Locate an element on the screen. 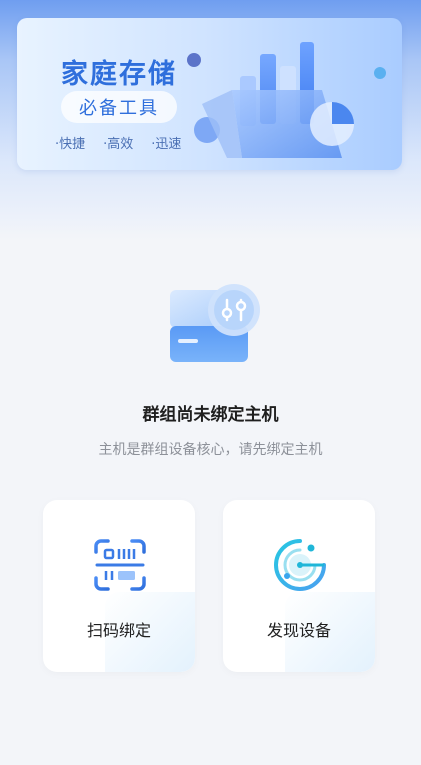 This screenshot has width=421, height=765. scan-bind-button: 扫码绑定 is located at coordinates (119, 586).